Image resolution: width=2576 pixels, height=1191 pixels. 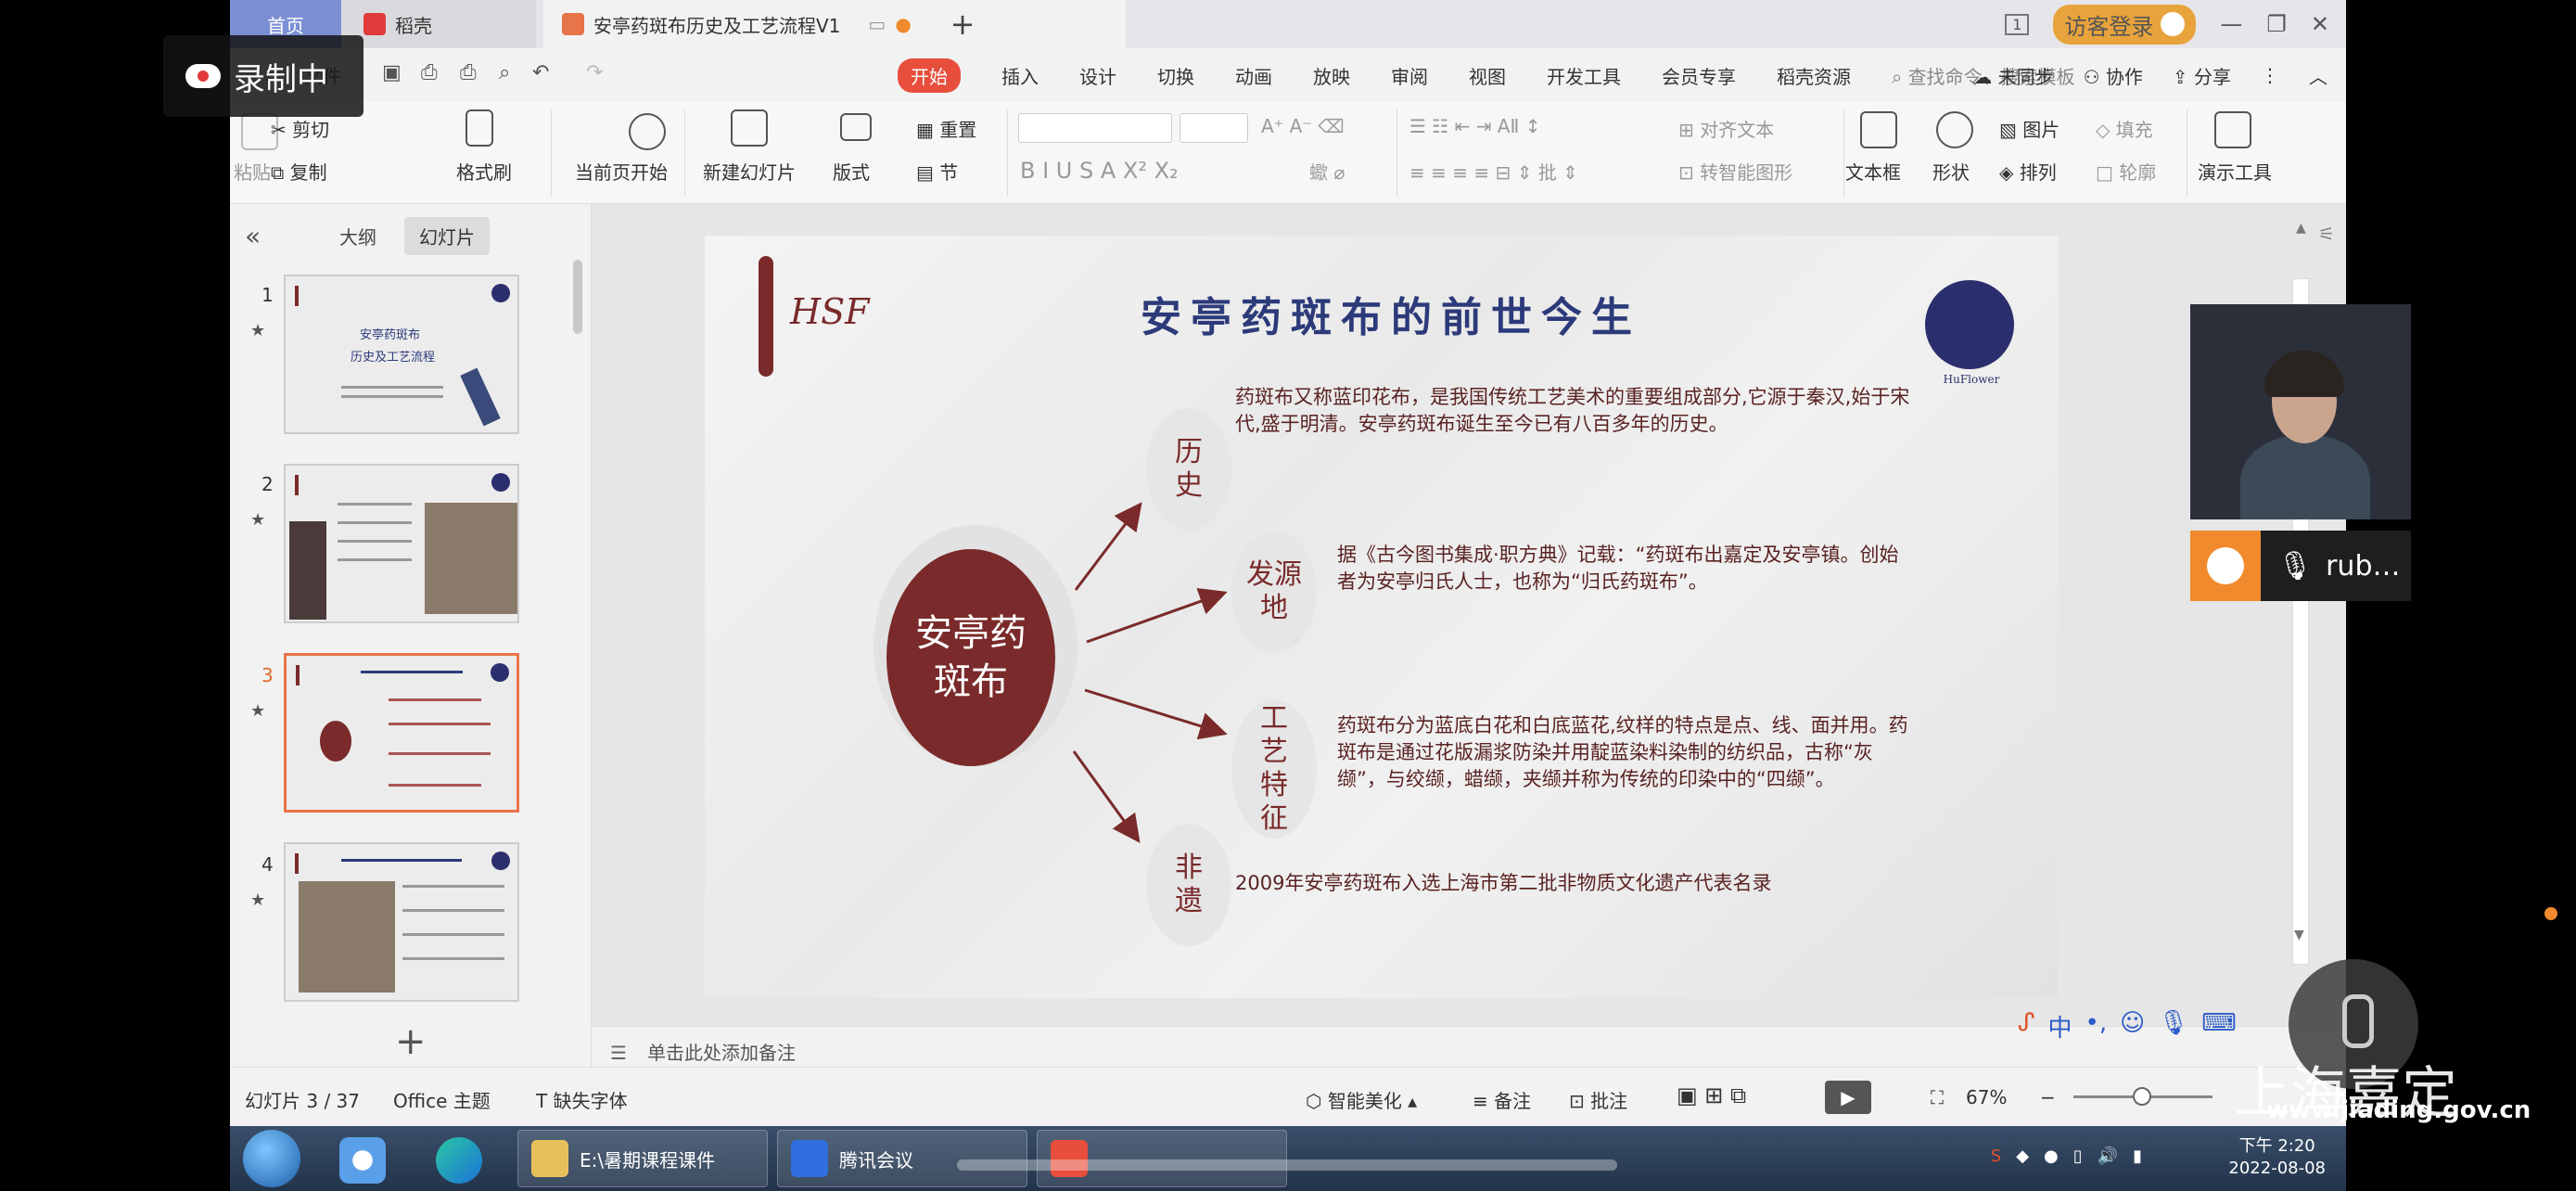 What do you see at coordinates (2126, 171) in the screenshot?
I see `outline-button: □ 轮廓` at bounding box center [2126, 171].